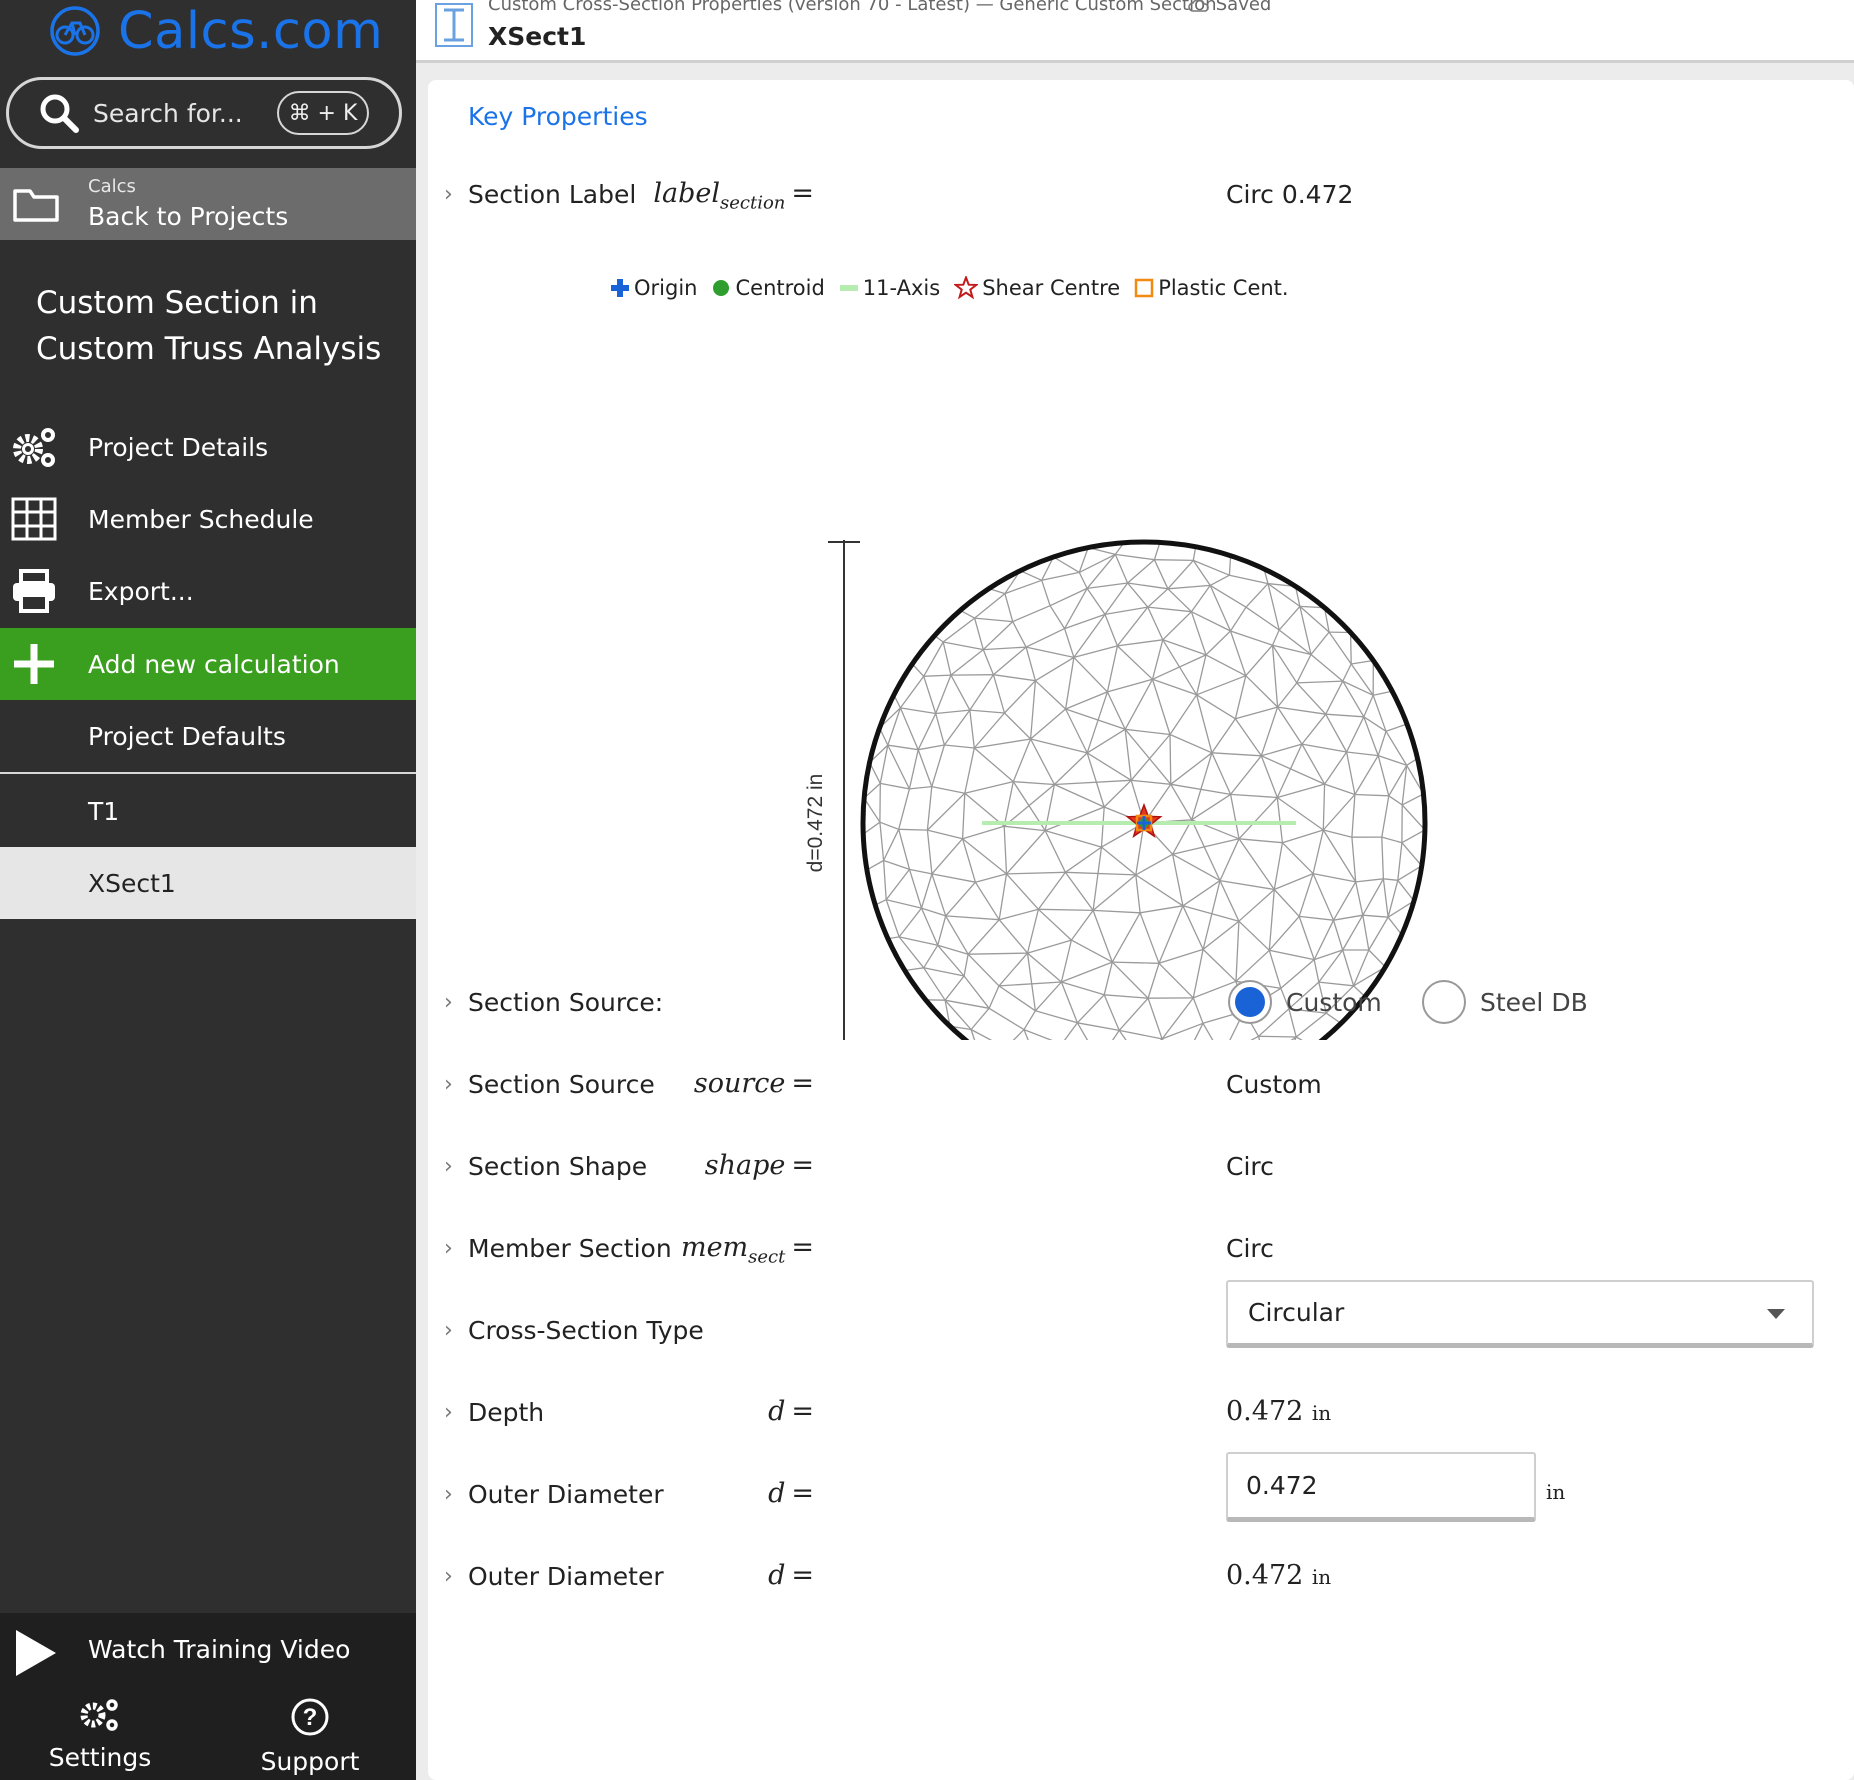  Describe the element at coordinates (1116, 773) in the screenshot. I see `section-figure: d=0.472 in` at that location.